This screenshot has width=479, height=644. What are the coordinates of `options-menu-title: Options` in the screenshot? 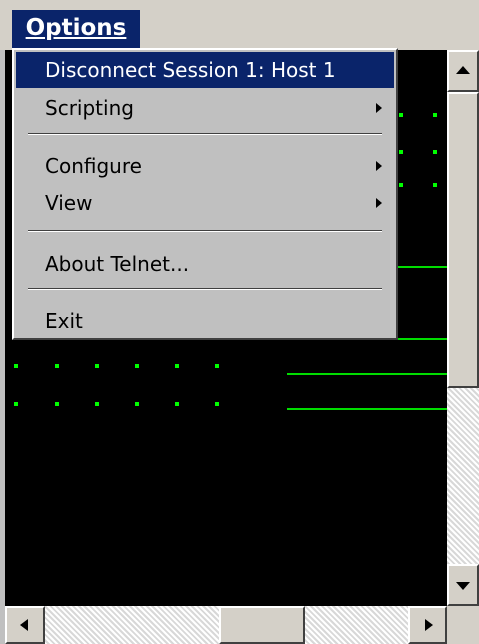 It's located at (76, 29).